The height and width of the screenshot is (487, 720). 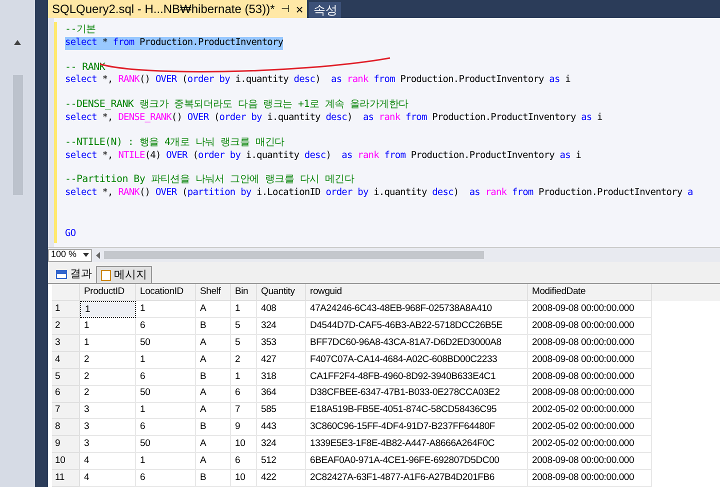 I want to click on scrollbar-thumb, so click(x=17, y=135).